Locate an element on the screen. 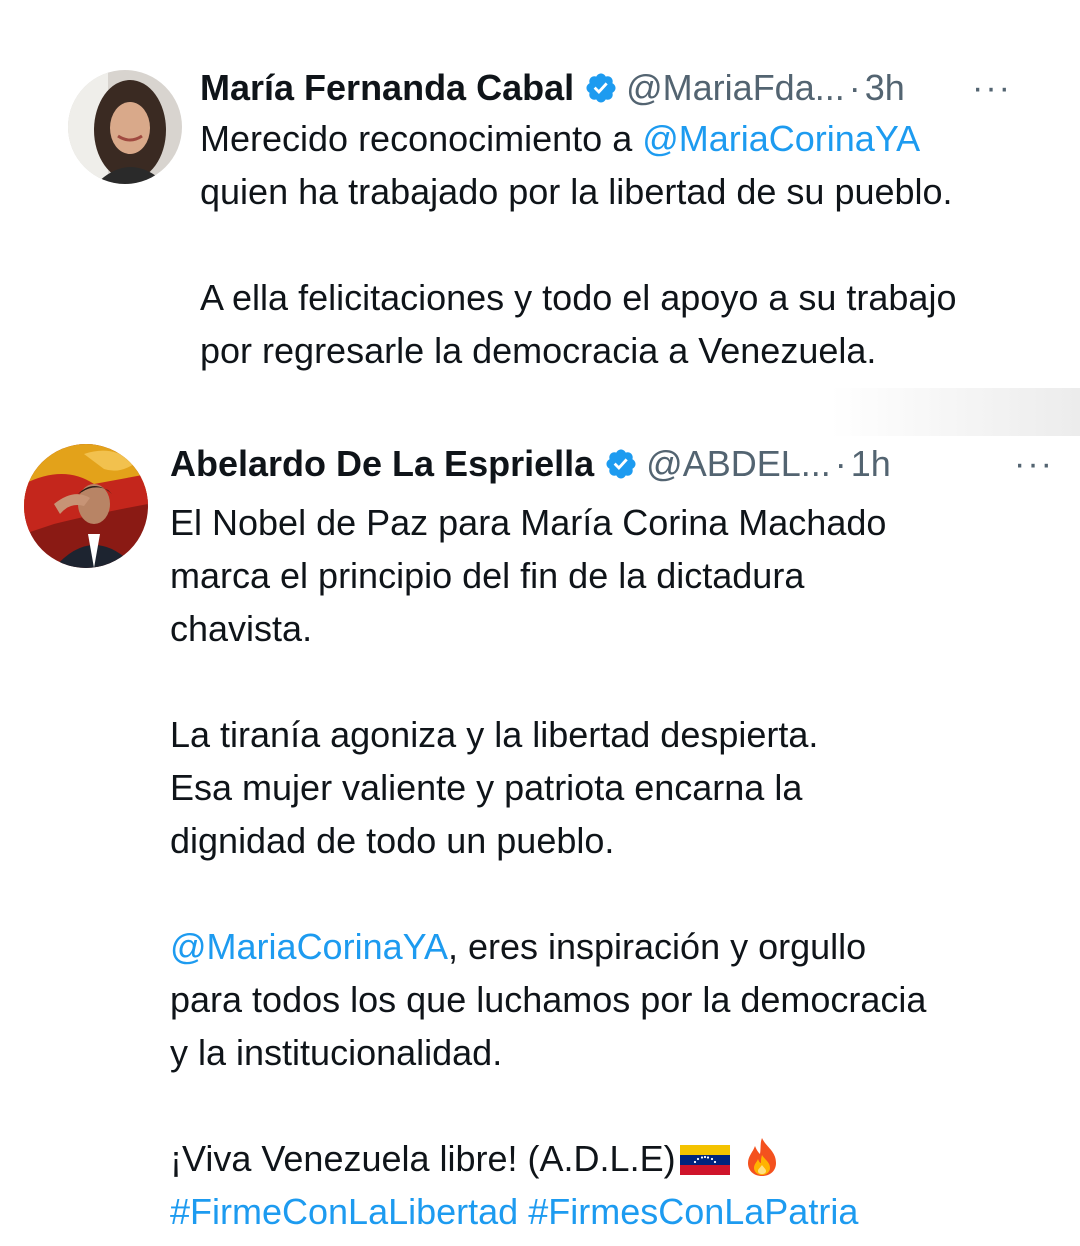  hashtag-link: #FirmeConLaLibertad is located at coordinates (344, 1211).